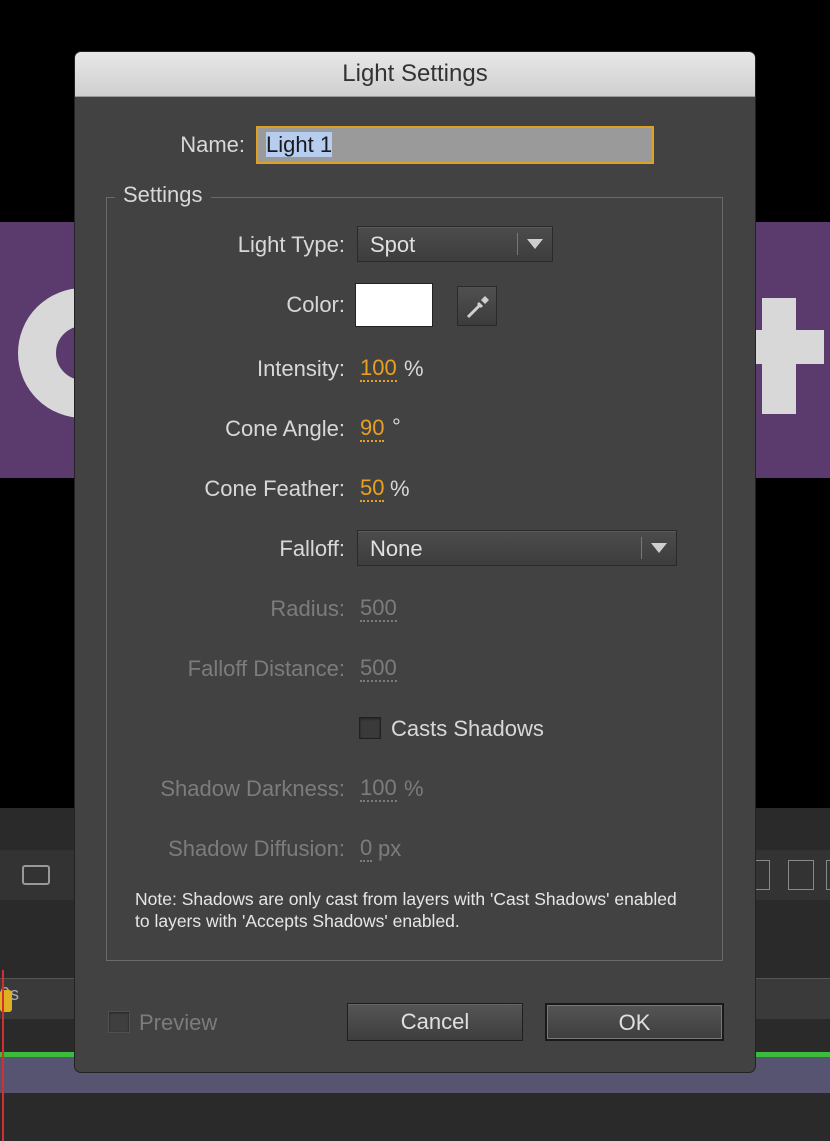 The width and height of the screenshot is (830, 1141). Describe the element at coordinates (307, 608) in the screenshot. I see `radius-label: Radius:` at that location.